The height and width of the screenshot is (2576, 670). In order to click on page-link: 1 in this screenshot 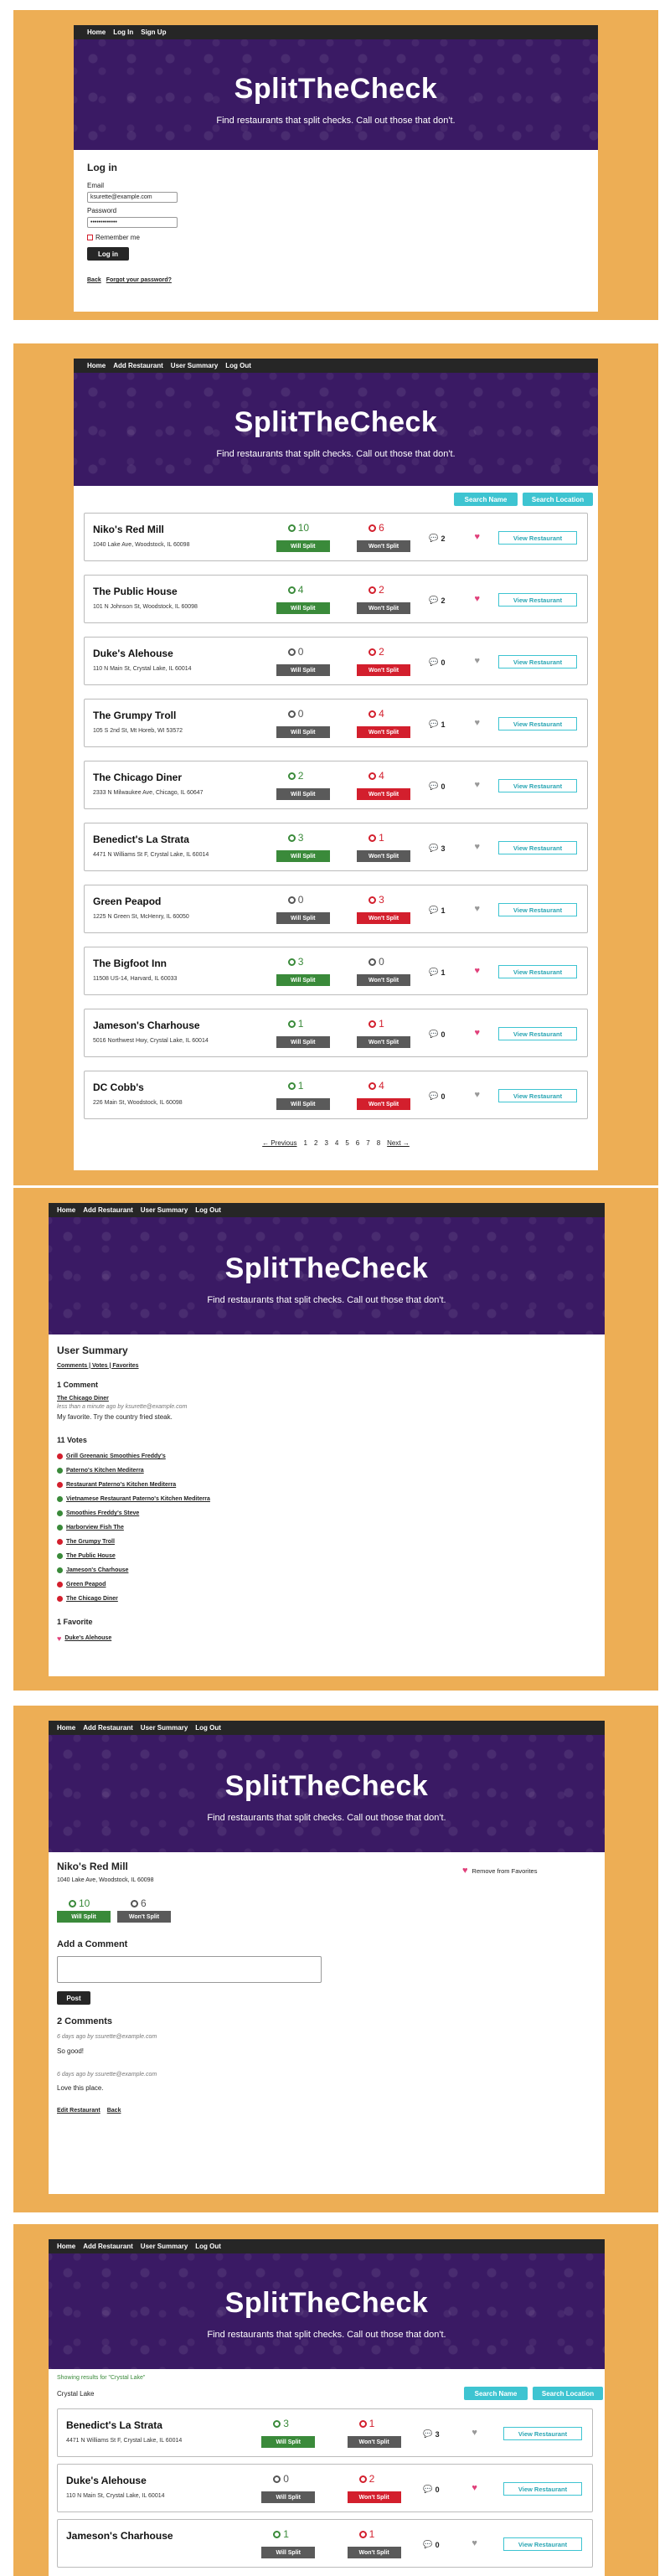, I will do `click(305, 1143)`.